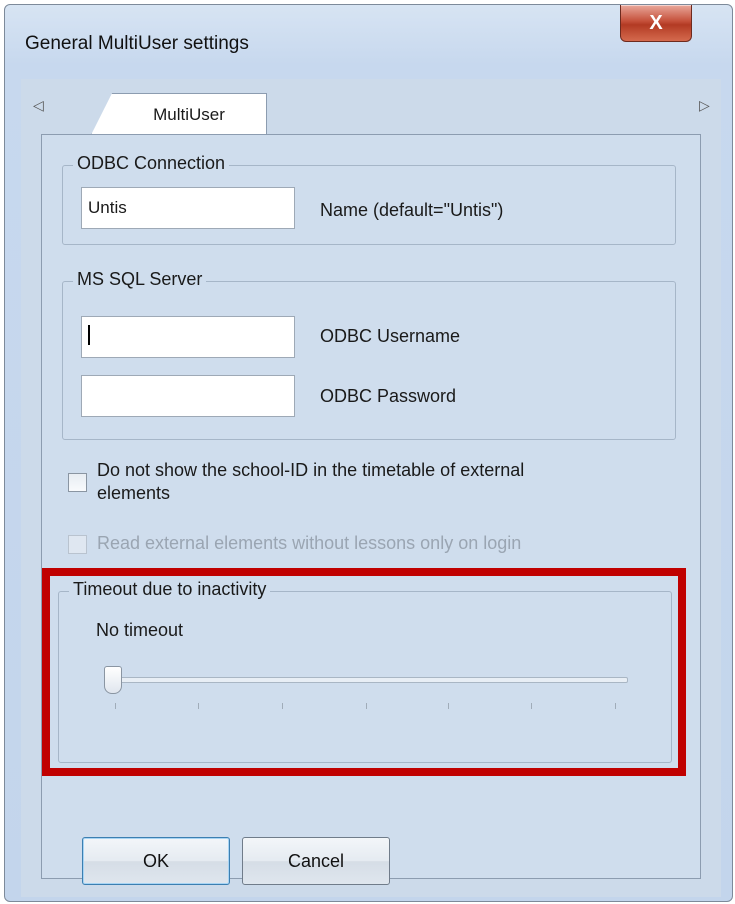 The height and width of the screenshot is (904, 735). What do you see at coordinates (77, 482) in the screenshot?
I see `hide-school-id-checkbox` at bounding box center [77, 482].